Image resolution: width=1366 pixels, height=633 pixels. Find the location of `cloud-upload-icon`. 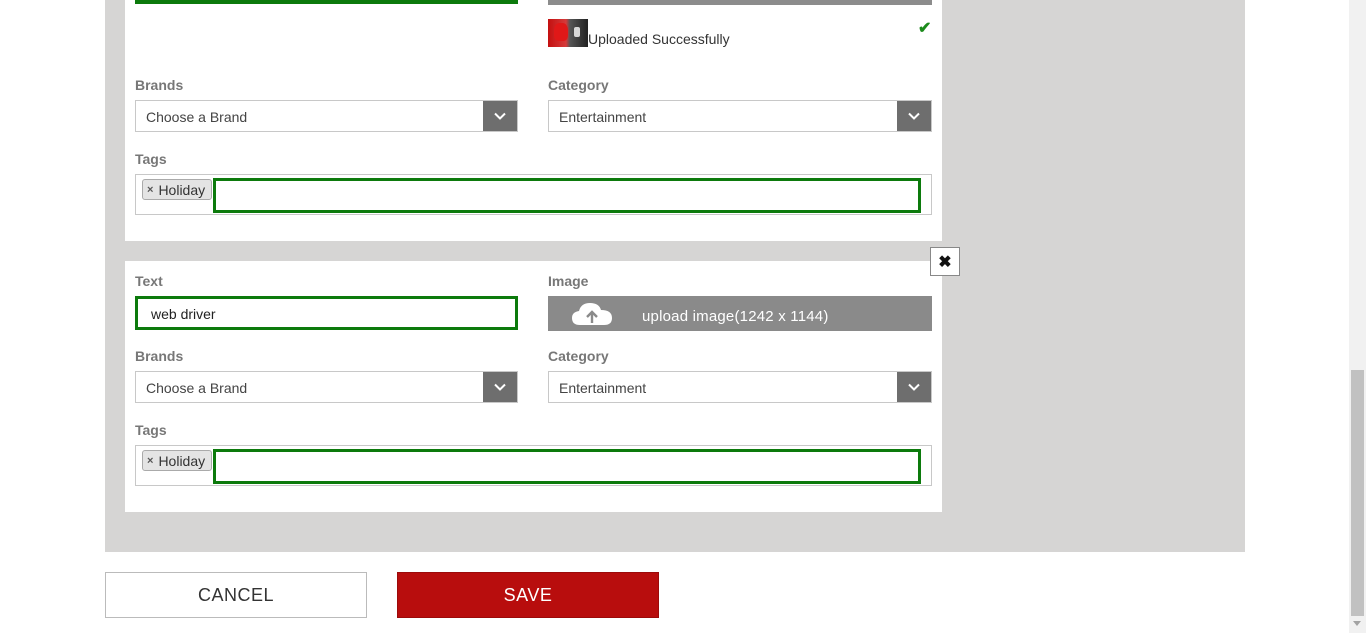

cloud-upload-icon is located at coordinates (592, 314).